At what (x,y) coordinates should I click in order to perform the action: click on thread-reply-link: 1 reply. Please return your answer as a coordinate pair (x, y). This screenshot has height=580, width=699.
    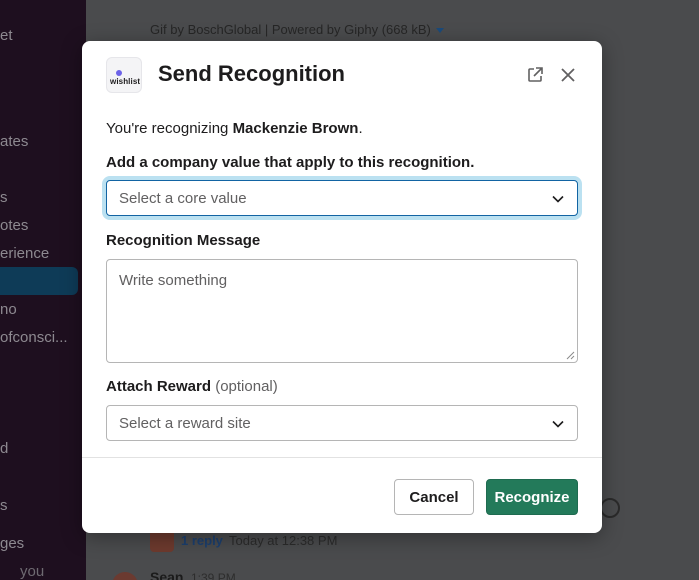
    Looking at the image, I should click on (202, 540).